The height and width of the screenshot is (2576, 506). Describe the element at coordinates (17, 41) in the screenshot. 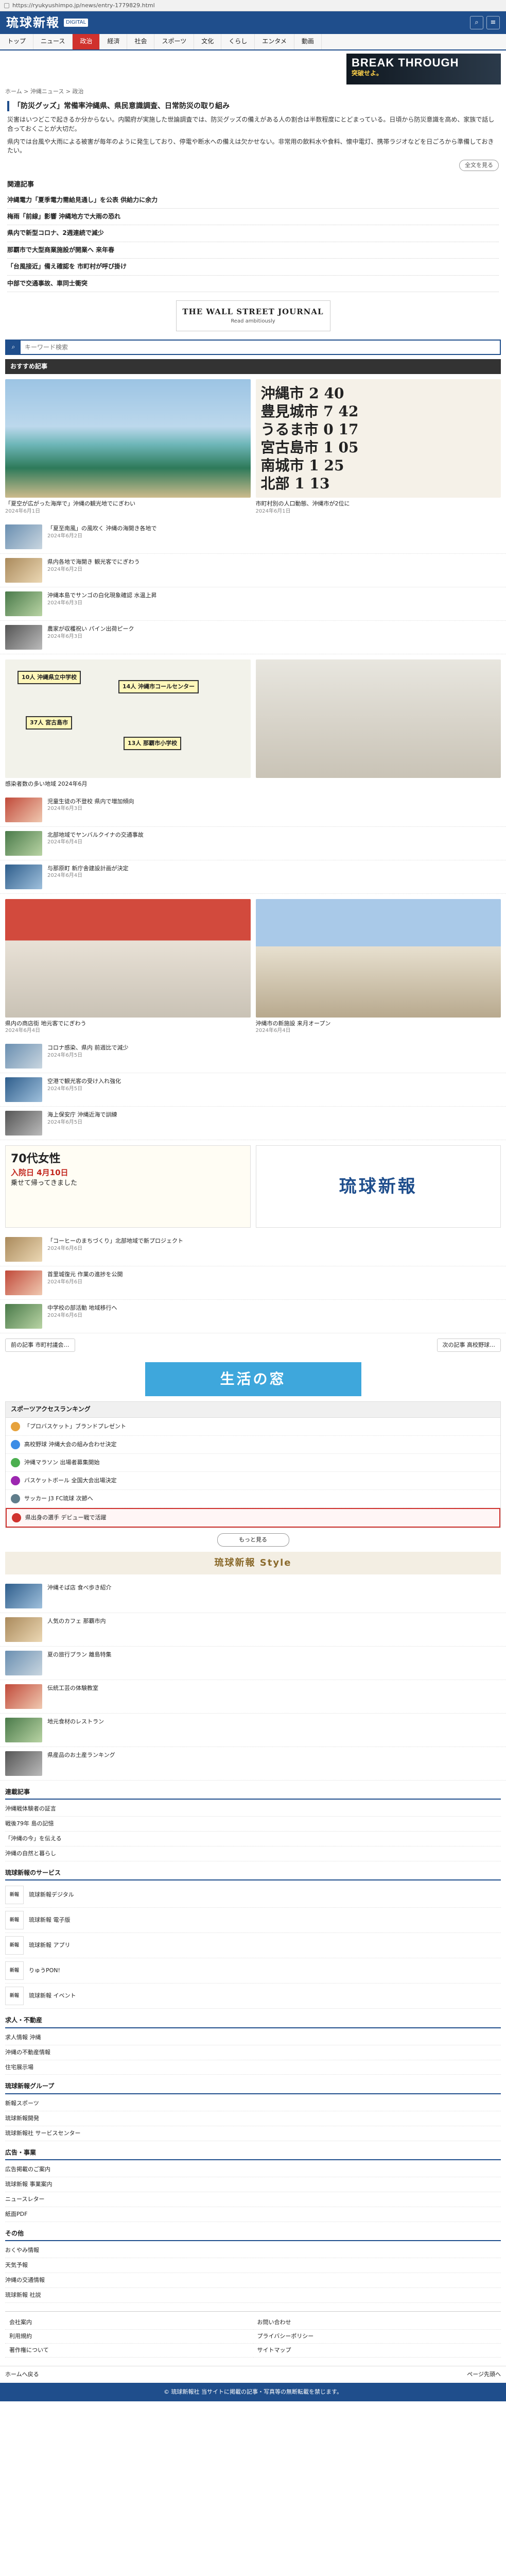

I see `tab-top: トップ` at that location.